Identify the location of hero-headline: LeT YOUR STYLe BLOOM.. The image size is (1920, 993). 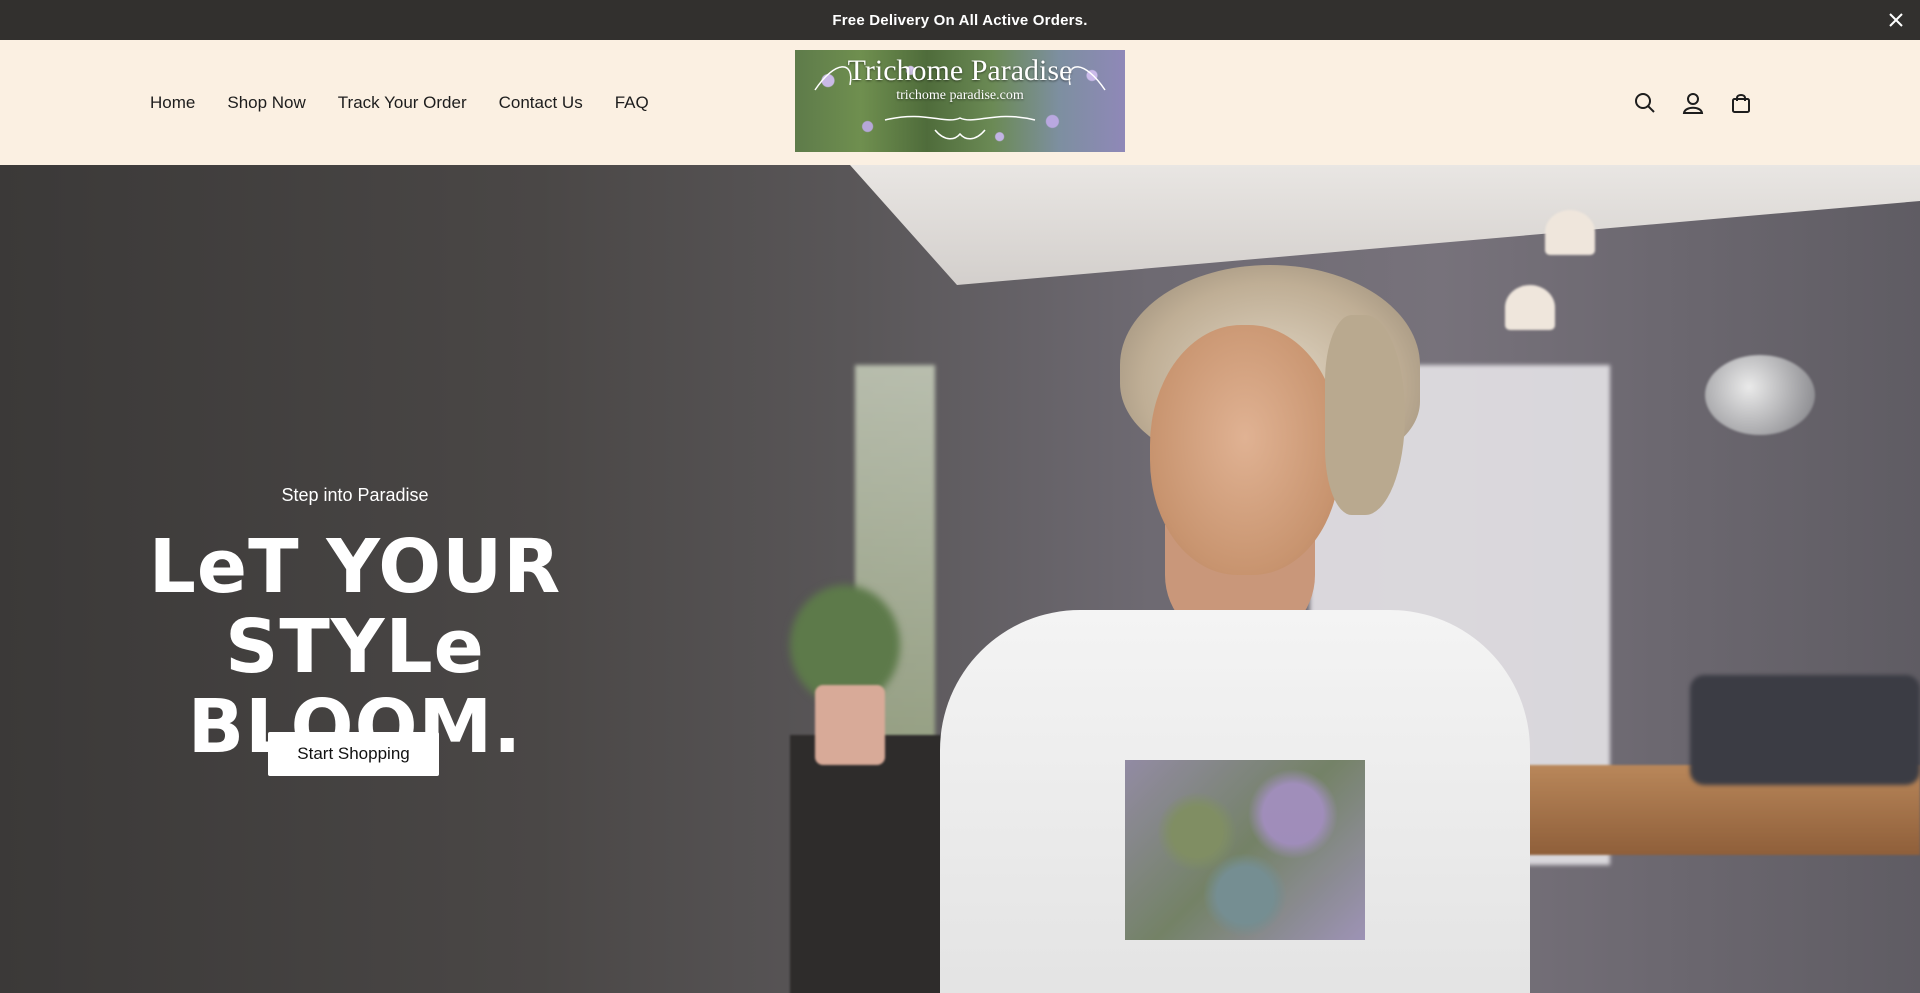
(355, 647).